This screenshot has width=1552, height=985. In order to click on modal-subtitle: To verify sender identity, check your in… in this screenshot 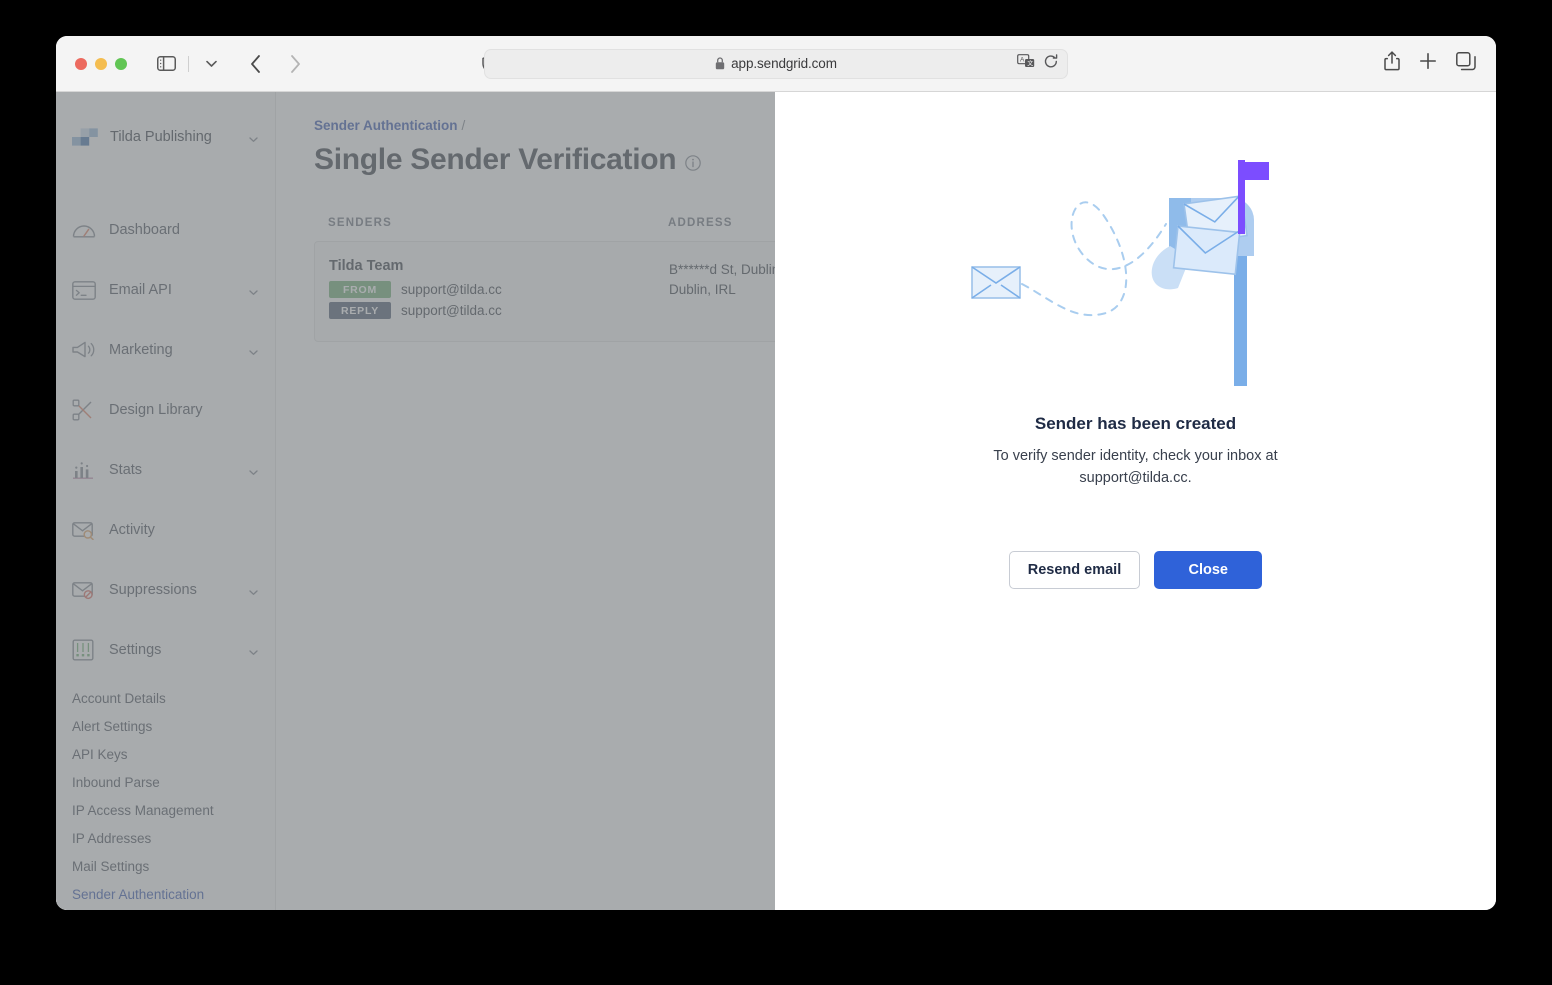, I will do `click(1135, 467)`.